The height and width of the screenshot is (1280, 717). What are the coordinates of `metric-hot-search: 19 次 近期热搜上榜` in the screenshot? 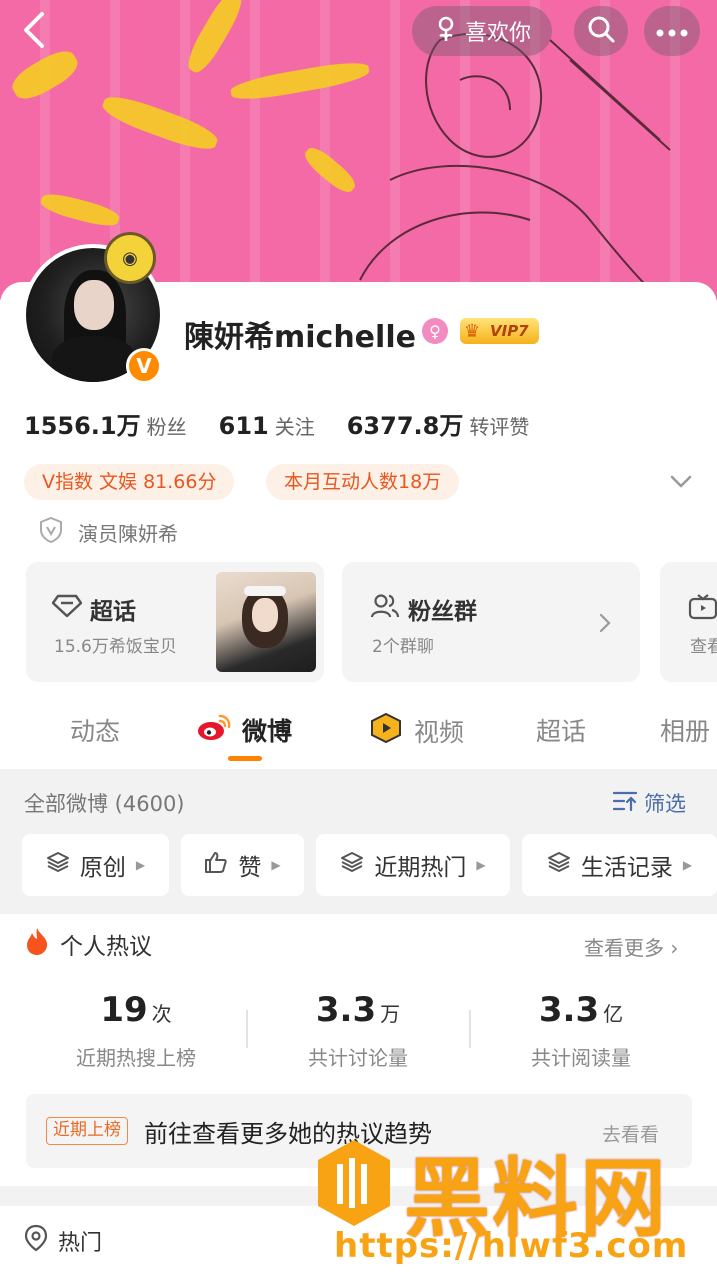 It's located at (136, 1030).